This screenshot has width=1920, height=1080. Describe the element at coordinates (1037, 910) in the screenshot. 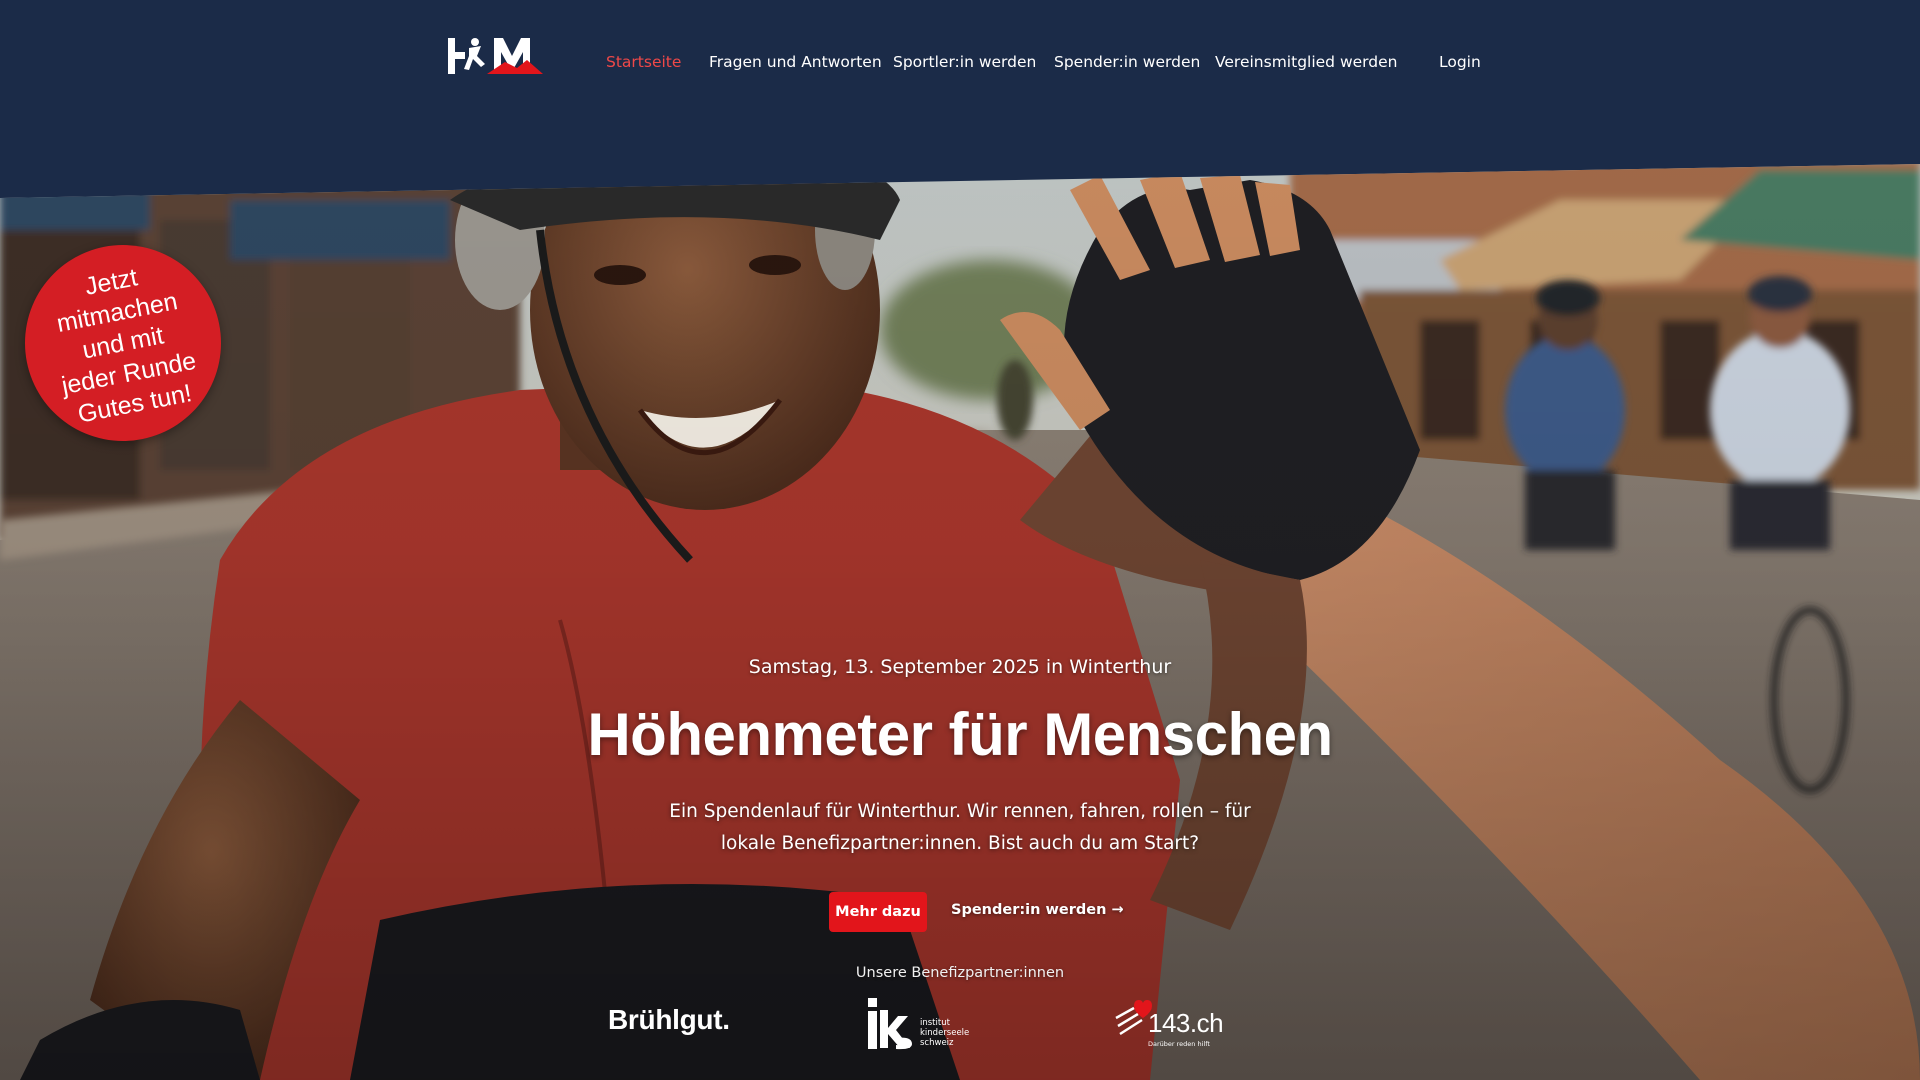

I see `spender-werden-link: Spender:in werden →` at that location.